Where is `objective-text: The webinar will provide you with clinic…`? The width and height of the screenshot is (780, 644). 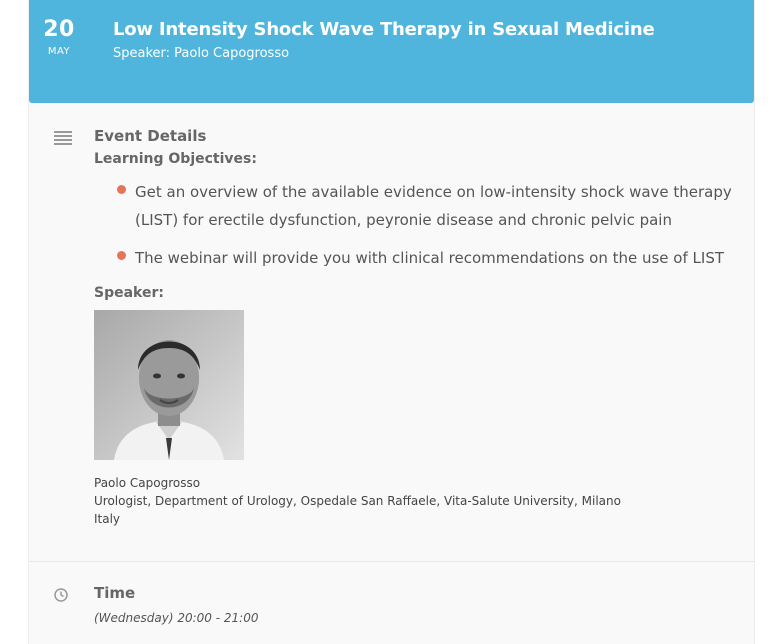
objective-text: The webinar will provide you with clinic… is located at coordinates (429, 258).